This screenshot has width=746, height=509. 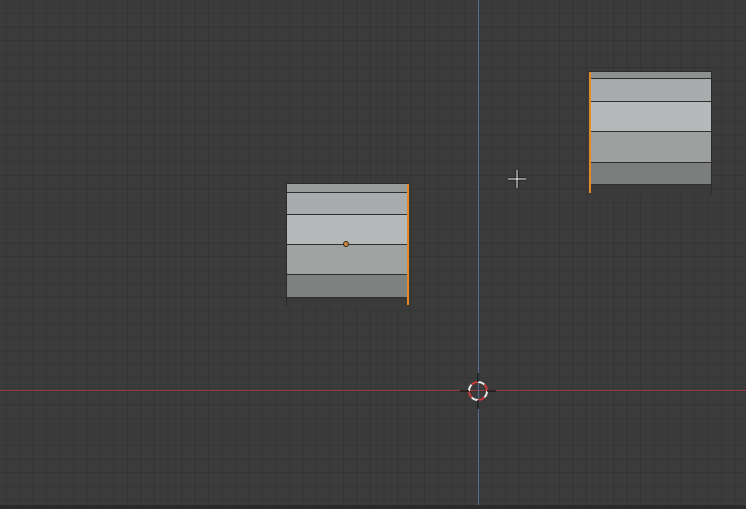 What do you see at coordinates (517, 179) in the screenshot?
I see `crosshair-cursor-icon` at bounding box center [517, 179].